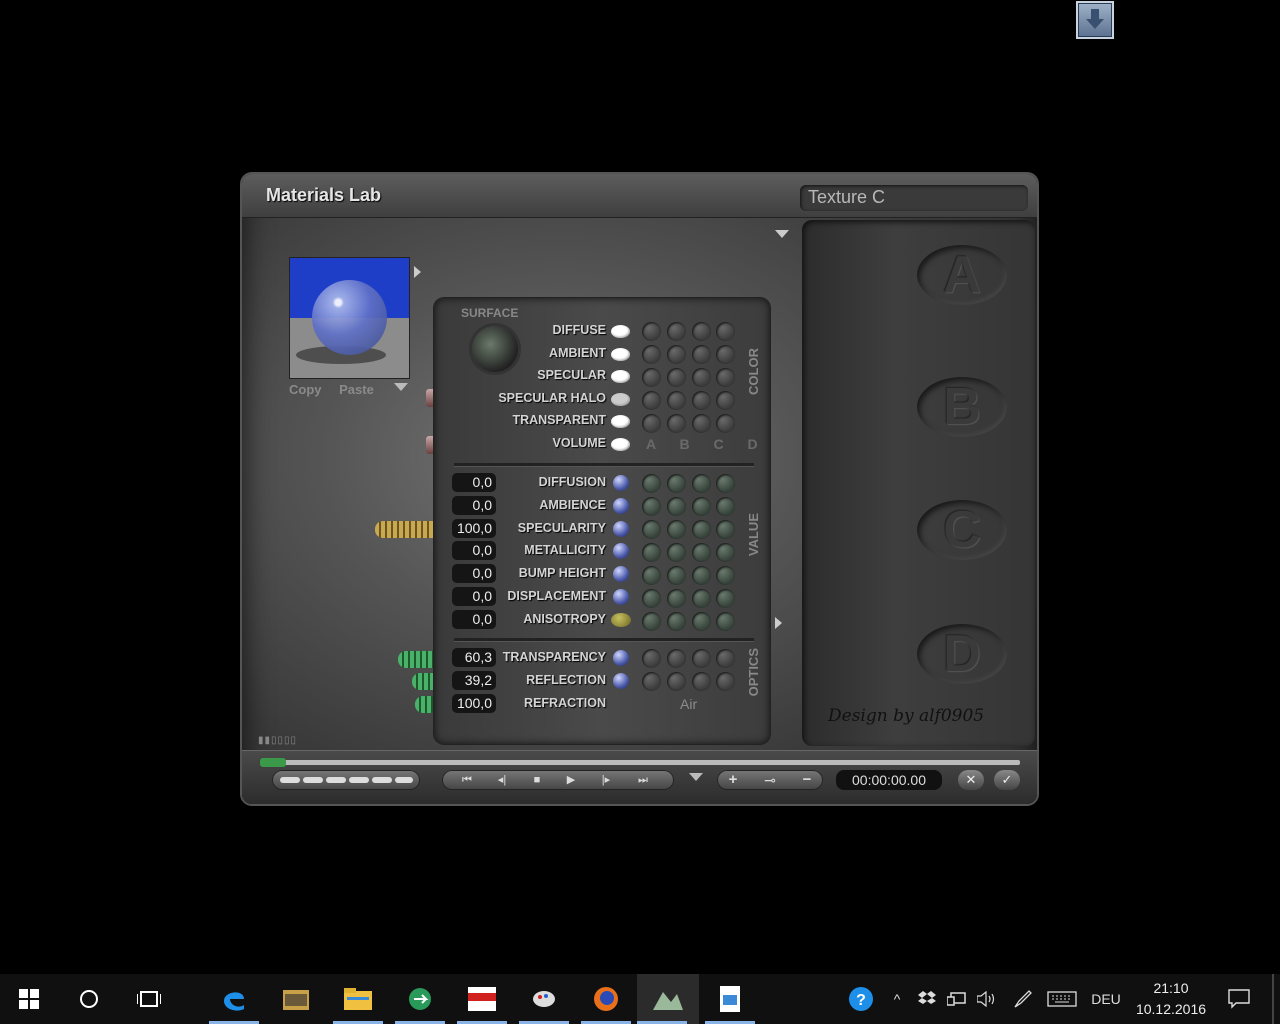 The image size is (1280, 1024). Describe the element at coordinates (474, 596) in the screenshot. I see `displacement-value: 0,0` at that location.